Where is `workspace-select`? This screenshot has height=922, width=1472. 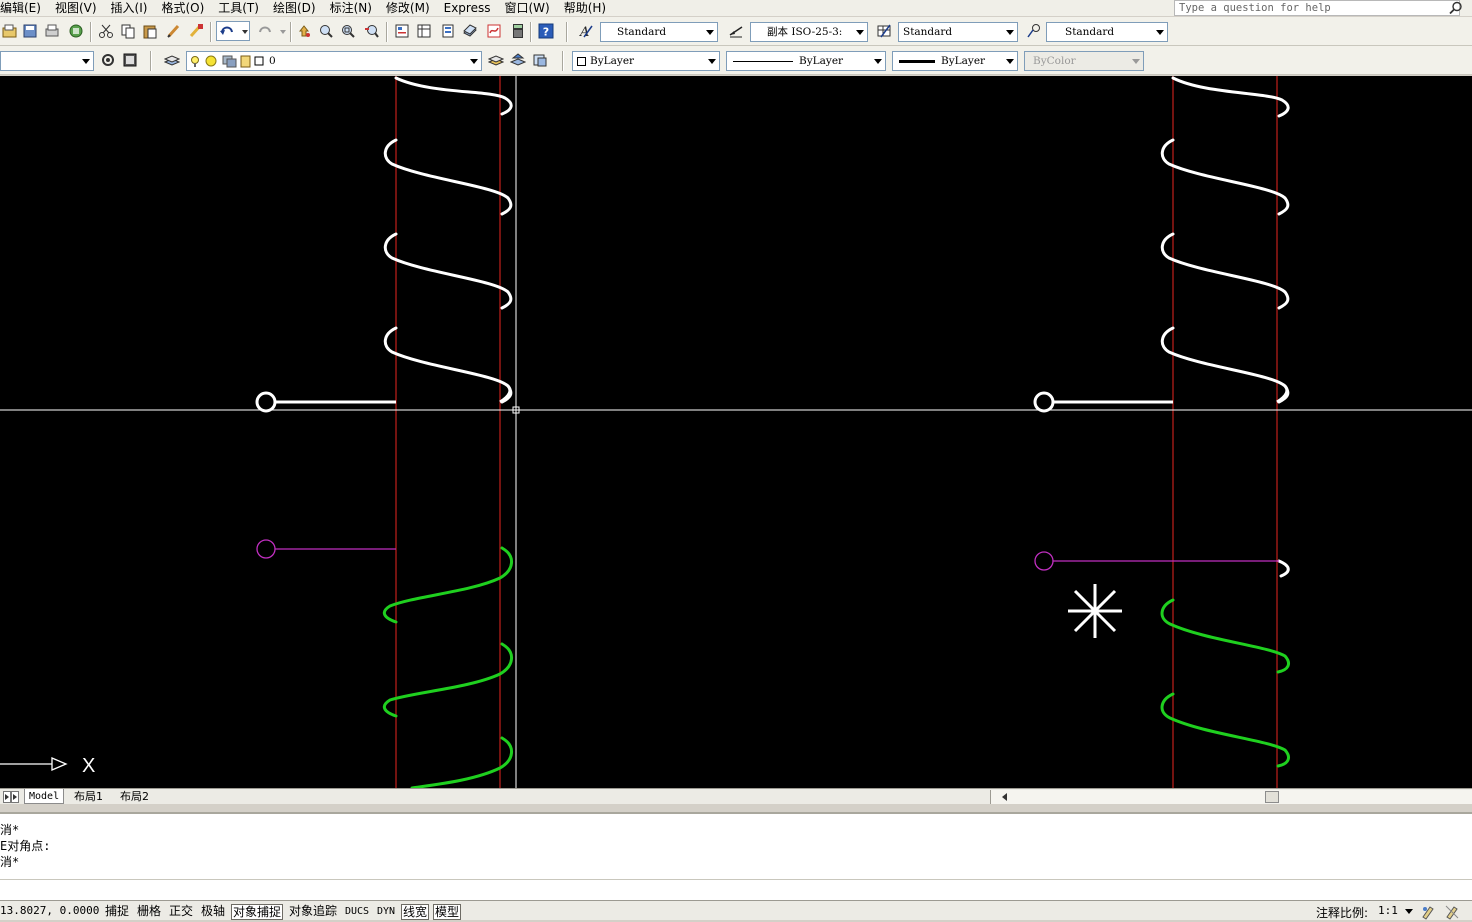
workspace-select is located at coordinates (47, 61).